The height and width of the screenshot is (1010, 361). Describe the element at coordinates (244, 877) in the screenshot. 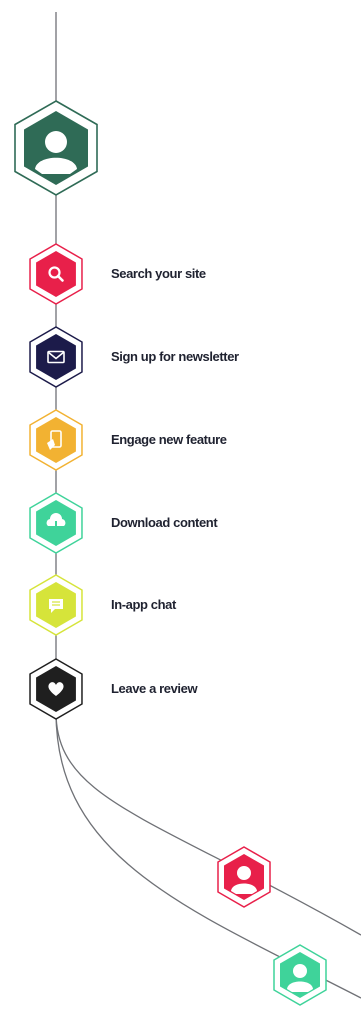

I see `secondary-user-red` at that location.